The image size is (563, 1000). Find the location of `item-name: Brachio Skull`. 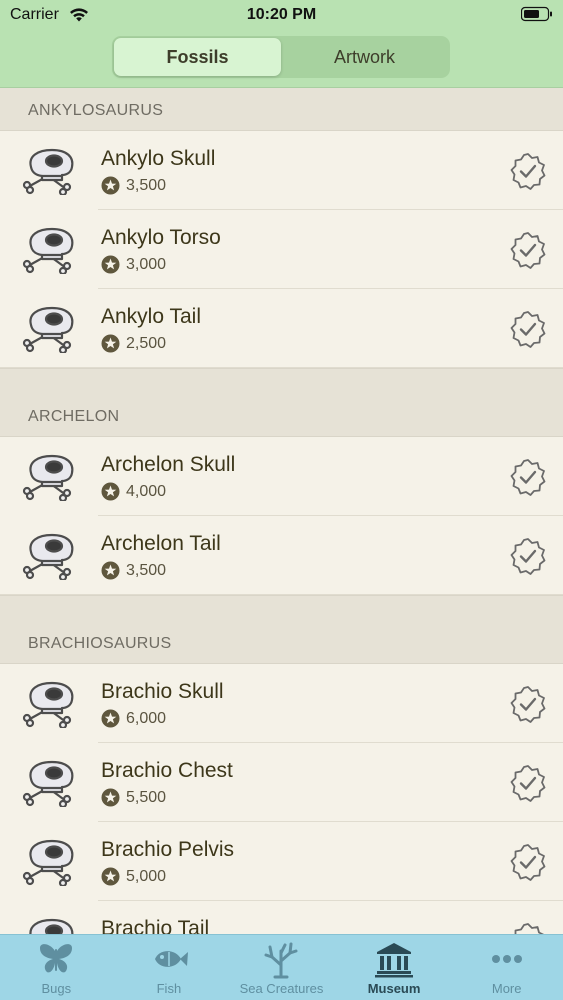

item-name: Brachio Skull is located at coordinates (162, 691).